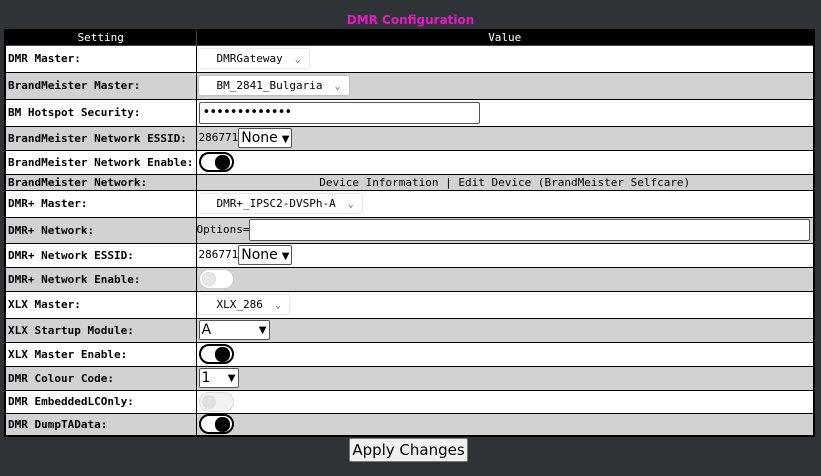 The image size is (821, 476). I want to click on dmrplus-essid-label: DMR+ Network ESSID:, so click(100, 255).